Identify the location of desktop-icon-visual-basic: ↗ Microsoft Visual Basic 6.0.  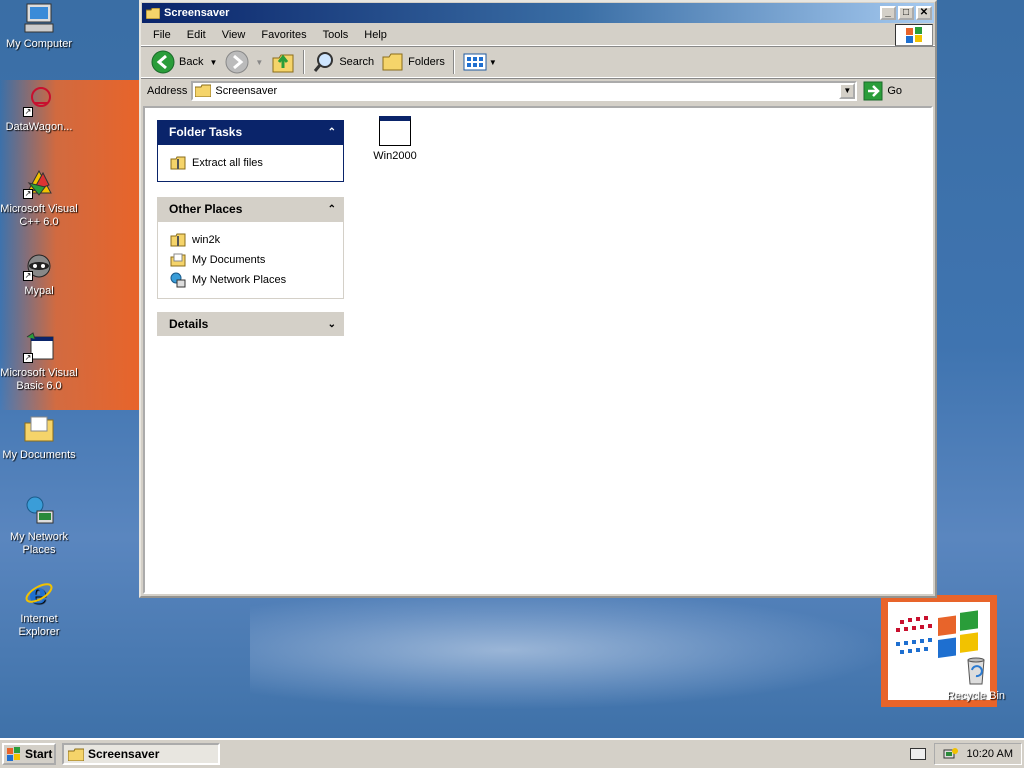
(39, 362).